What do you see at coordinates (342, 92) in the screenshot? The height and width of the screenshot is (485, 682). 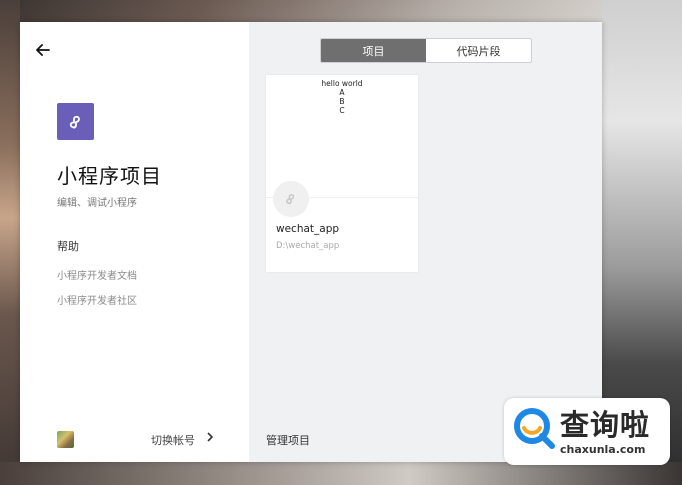 I see `preview-line: A` at bounding box center [342, 92].